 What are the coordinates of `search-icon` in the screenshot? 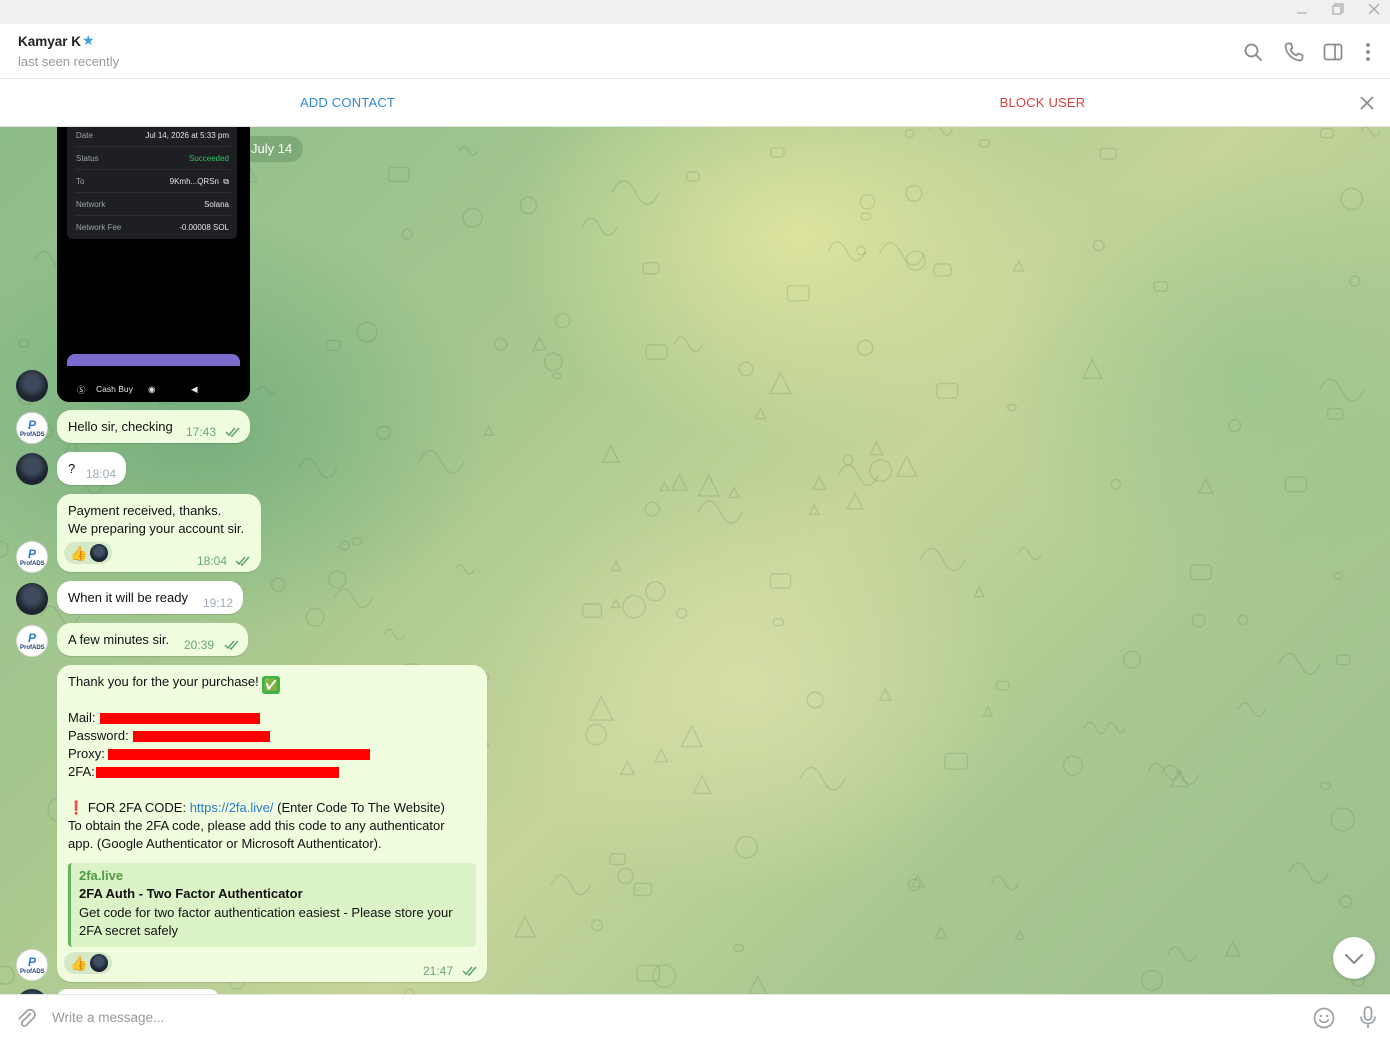 It's located at (1253, 52).